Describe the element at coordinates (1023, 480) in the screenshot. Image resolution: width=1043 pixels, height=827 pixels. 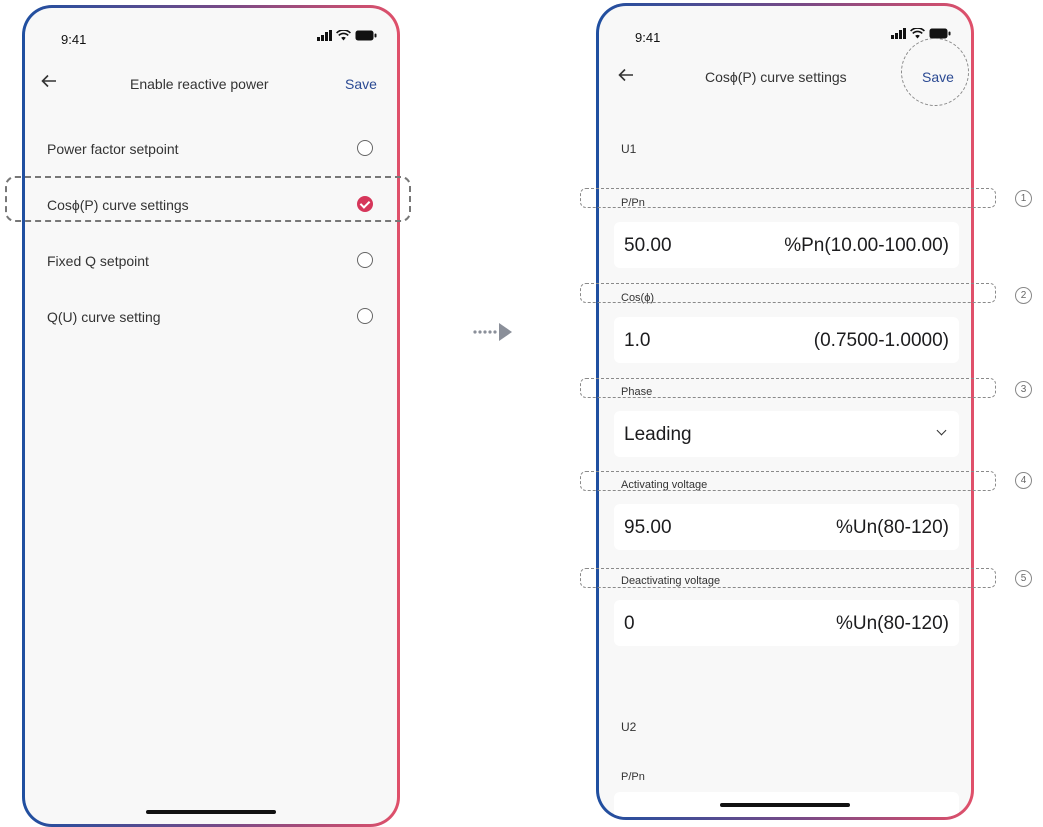
I see `callout-number: 4` at that location.